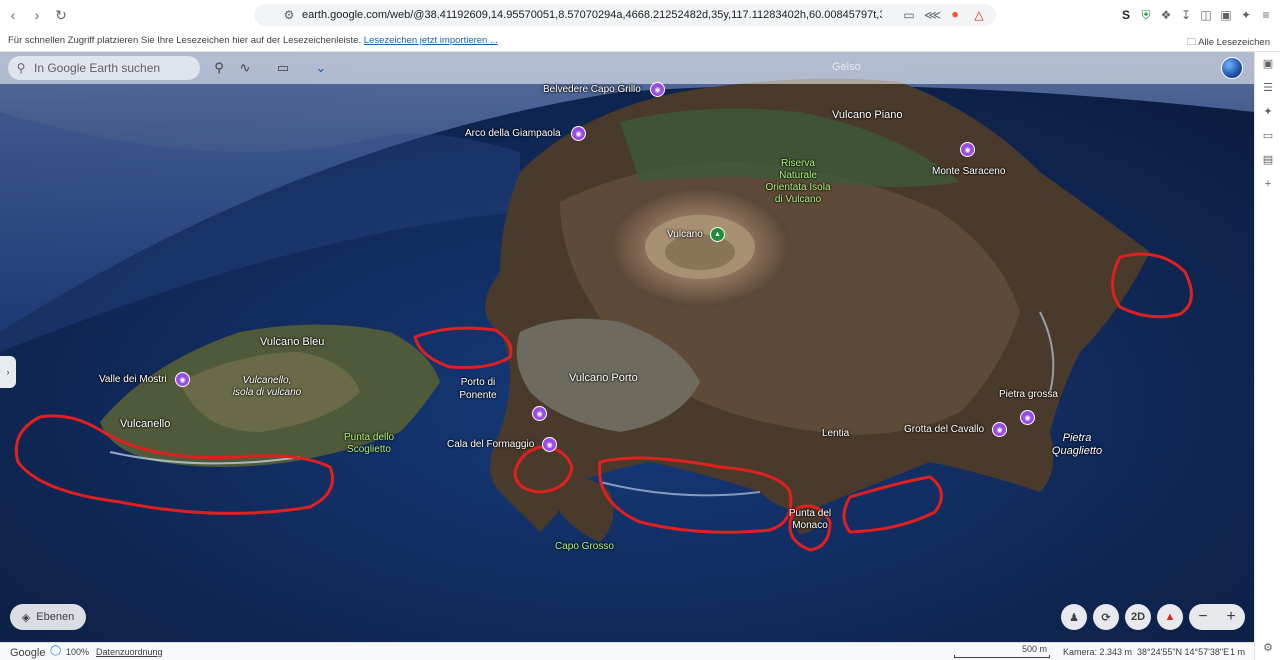  I want to click on path-icon: ∿, so click(245, 68).